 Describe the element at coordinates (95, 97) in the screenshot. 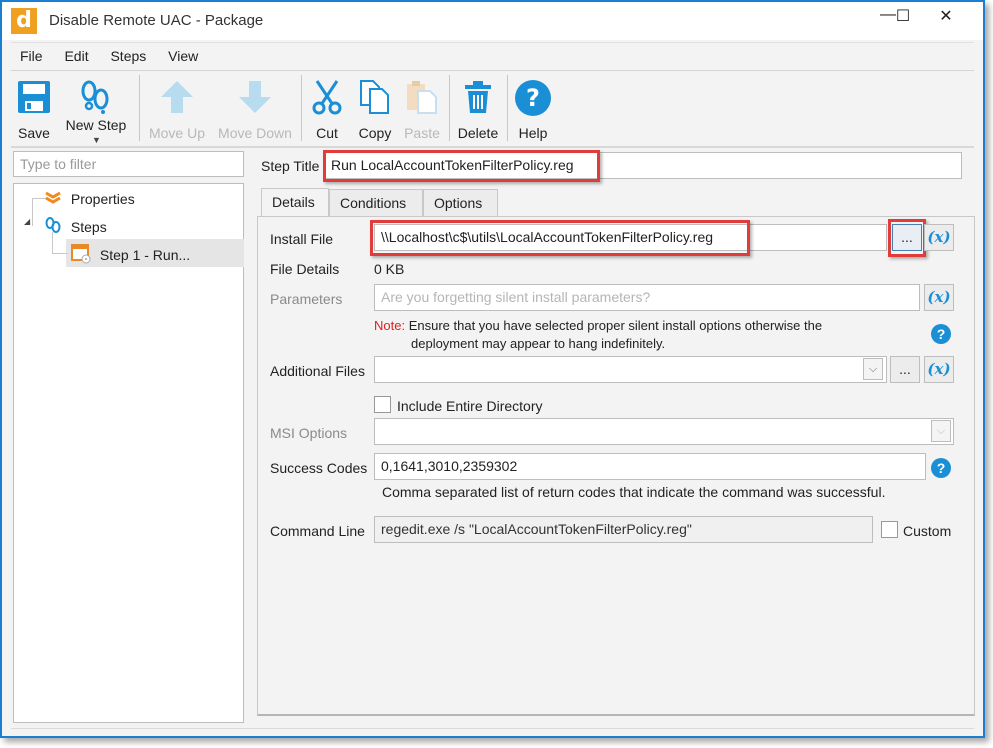

I see `footsteps-icon` at that location.